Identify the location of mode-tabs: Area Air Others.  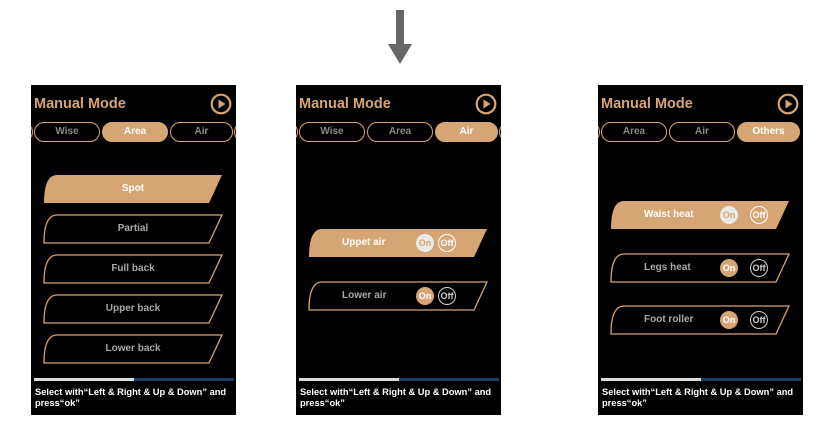
(700, 132).